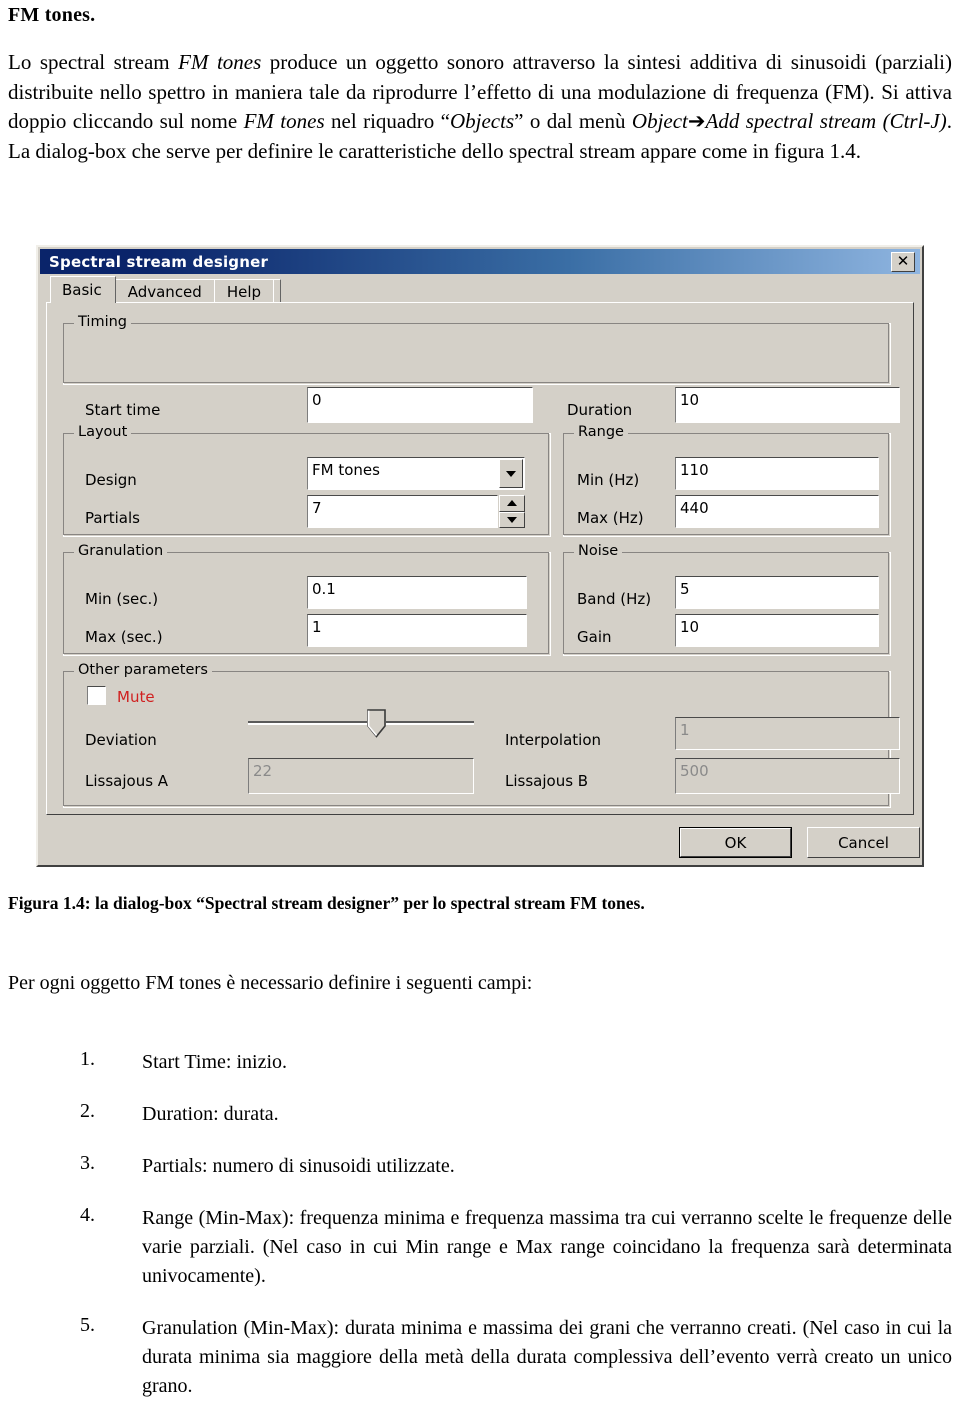 The image size is (960, 1424). Describe the element at coordinates (553, 740) in the screenshot. I see `interpolation-label: Interpolation` at that location.